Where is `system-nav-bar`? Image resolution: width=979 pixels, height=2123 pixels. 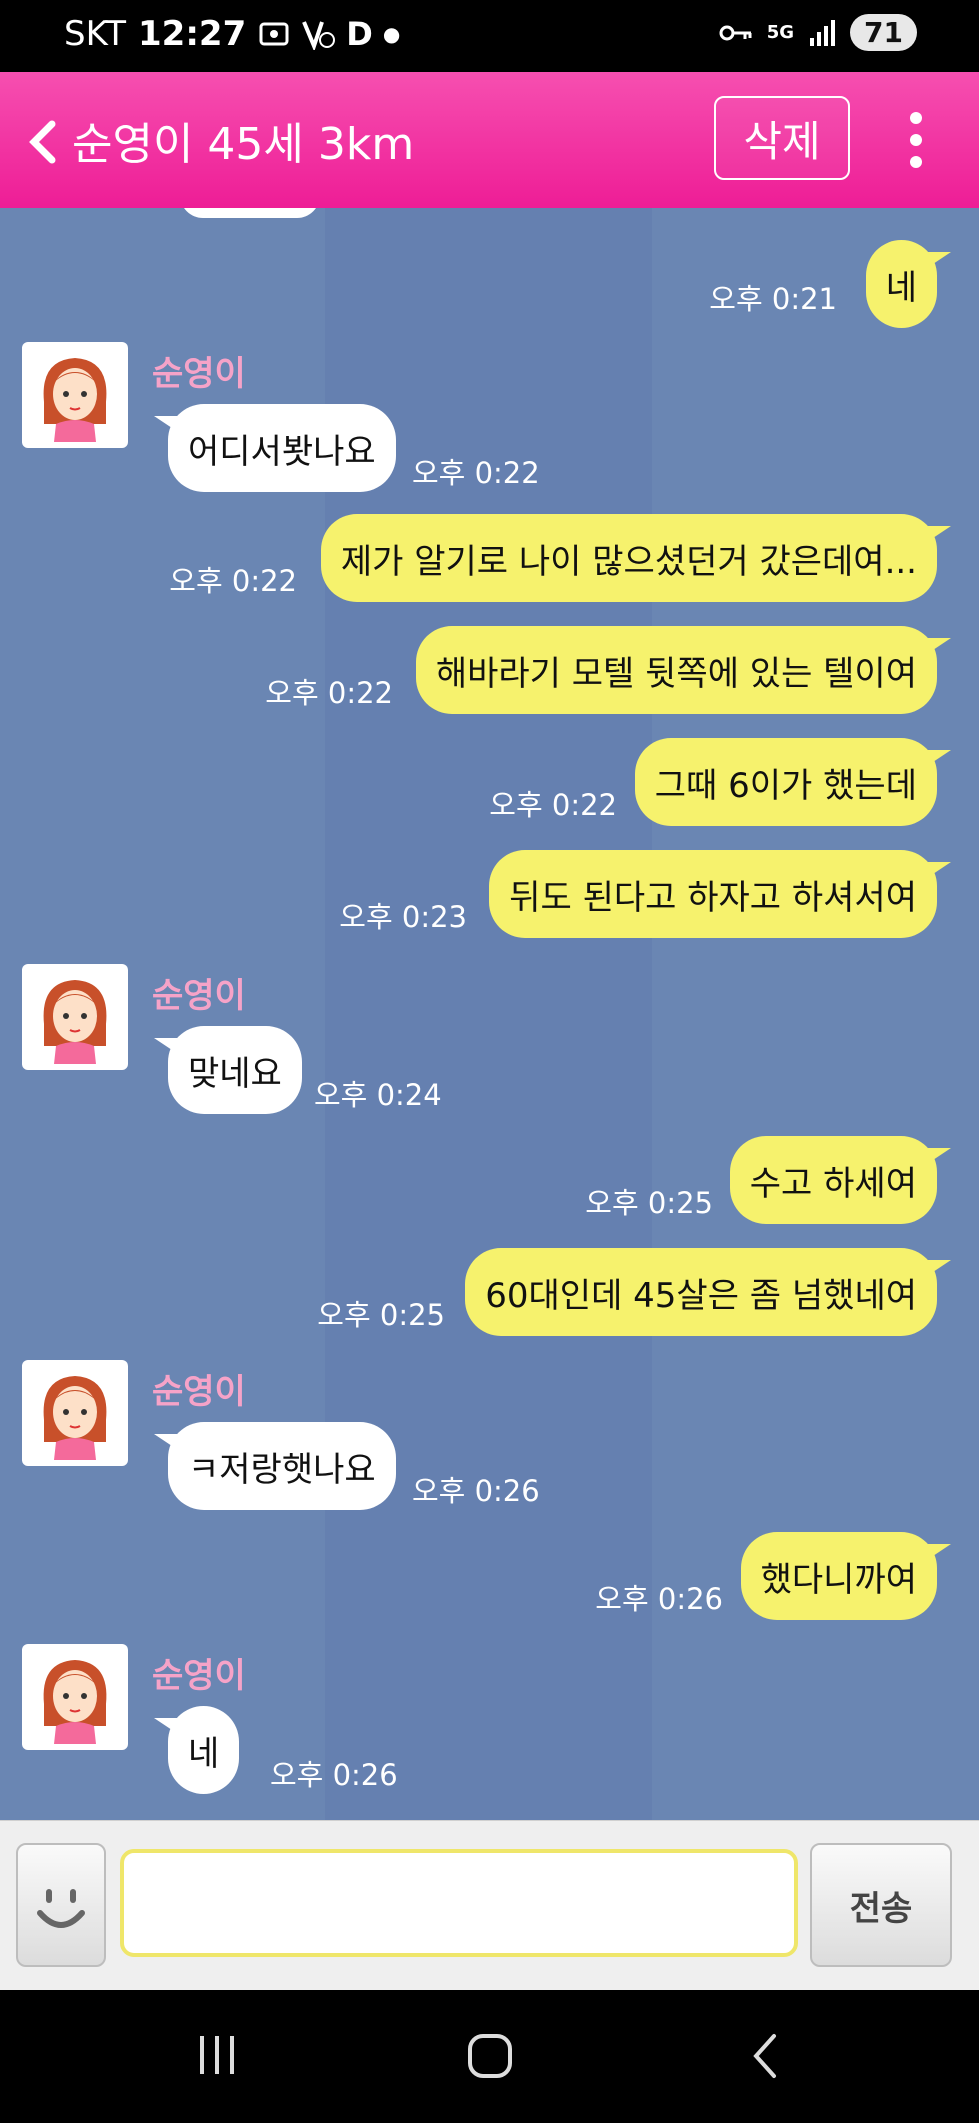
system-nav-bar is located at coordinates (489, 2056).